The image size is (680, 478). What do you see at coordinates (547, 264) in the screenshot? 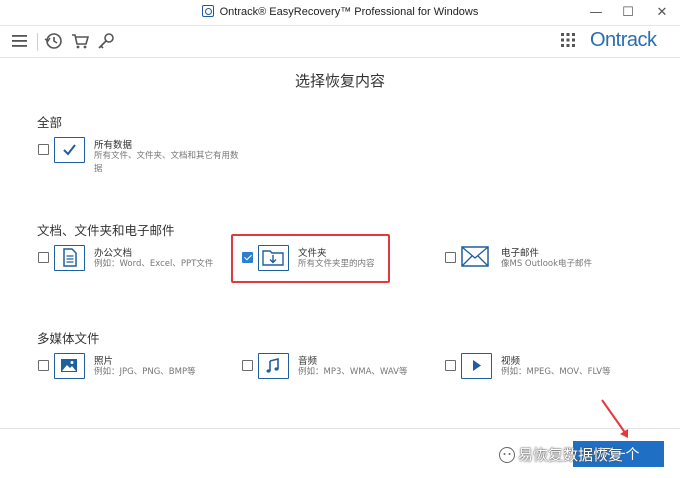
I see `option-description: 像MS Outlook电子邮件` at bounding box center [547, 264].